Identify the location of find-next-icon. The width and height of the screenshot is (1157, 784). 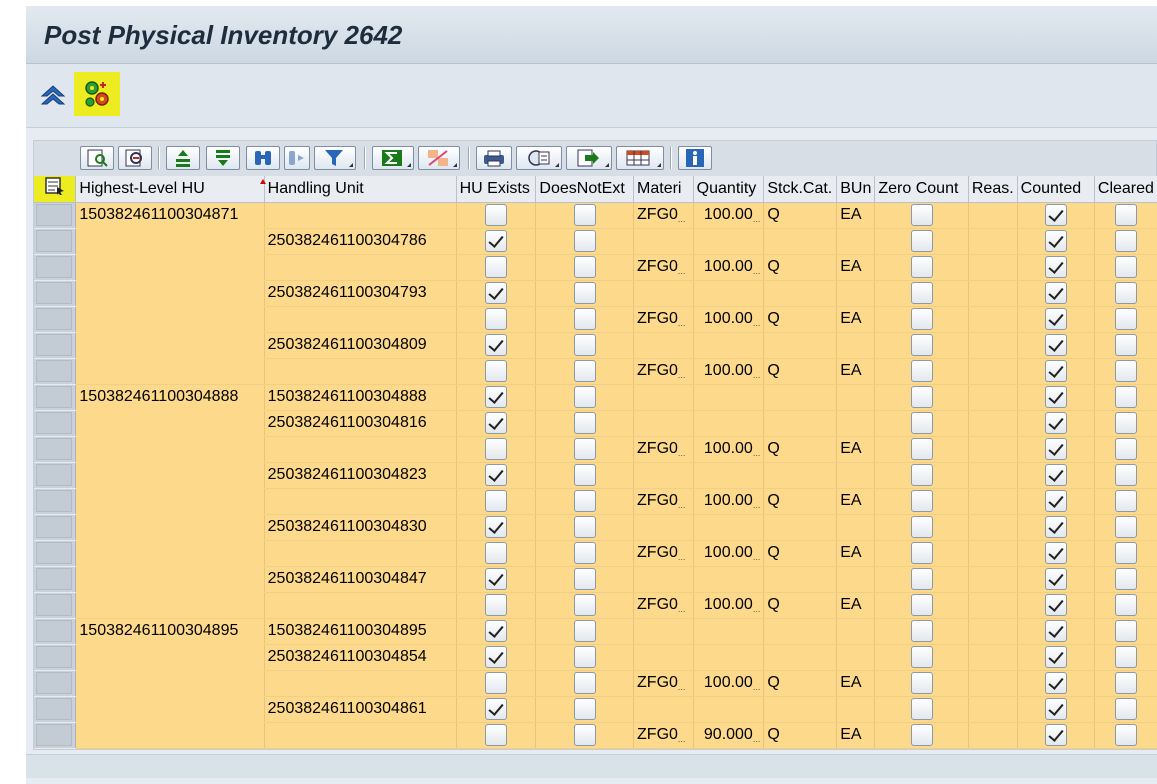
(297, 158).